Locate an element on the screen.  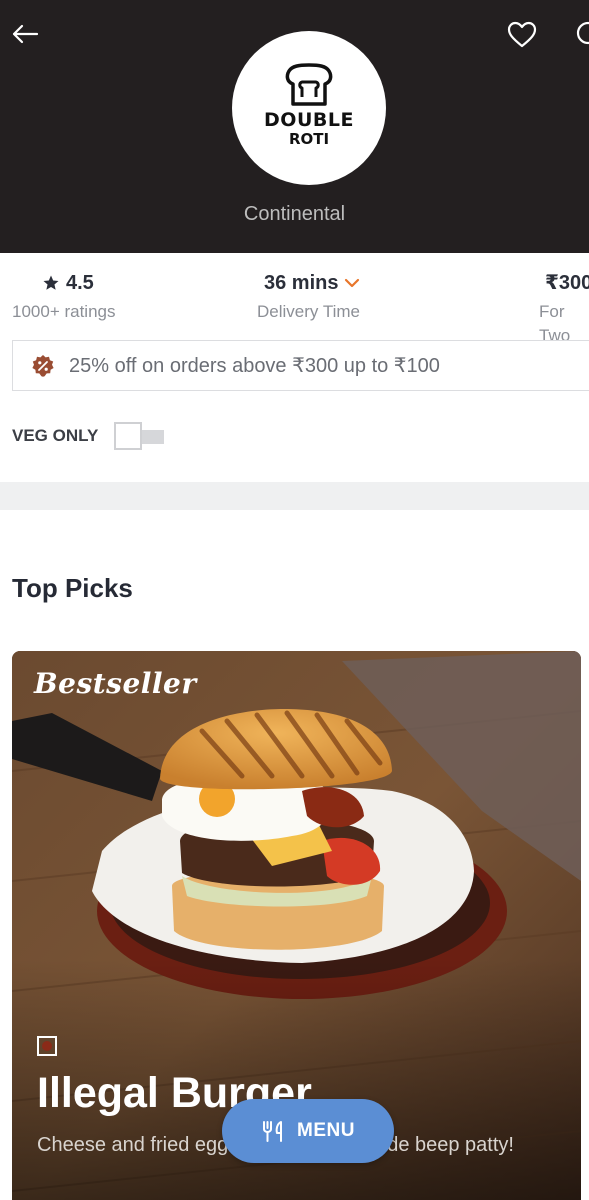
heart-icon is located at coordinates (522, 34).